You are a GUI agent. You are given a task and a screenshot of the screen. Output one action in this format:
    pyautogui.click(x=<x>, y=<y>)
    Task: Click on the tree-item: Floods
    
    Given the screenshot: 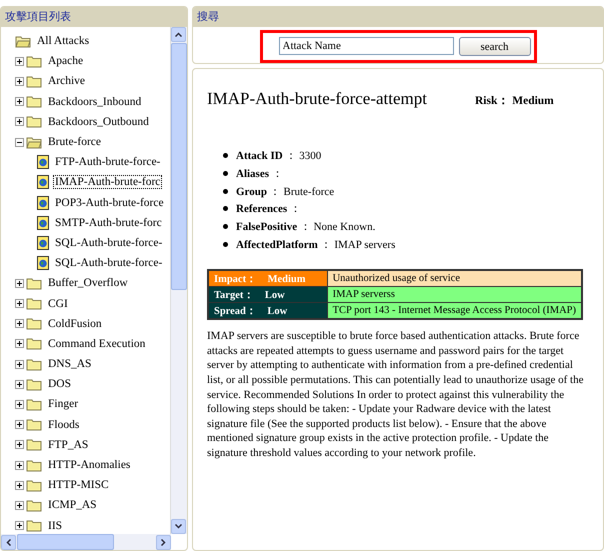 What is the action you would take?
    pyautogui.click(x=63, y=424)
    